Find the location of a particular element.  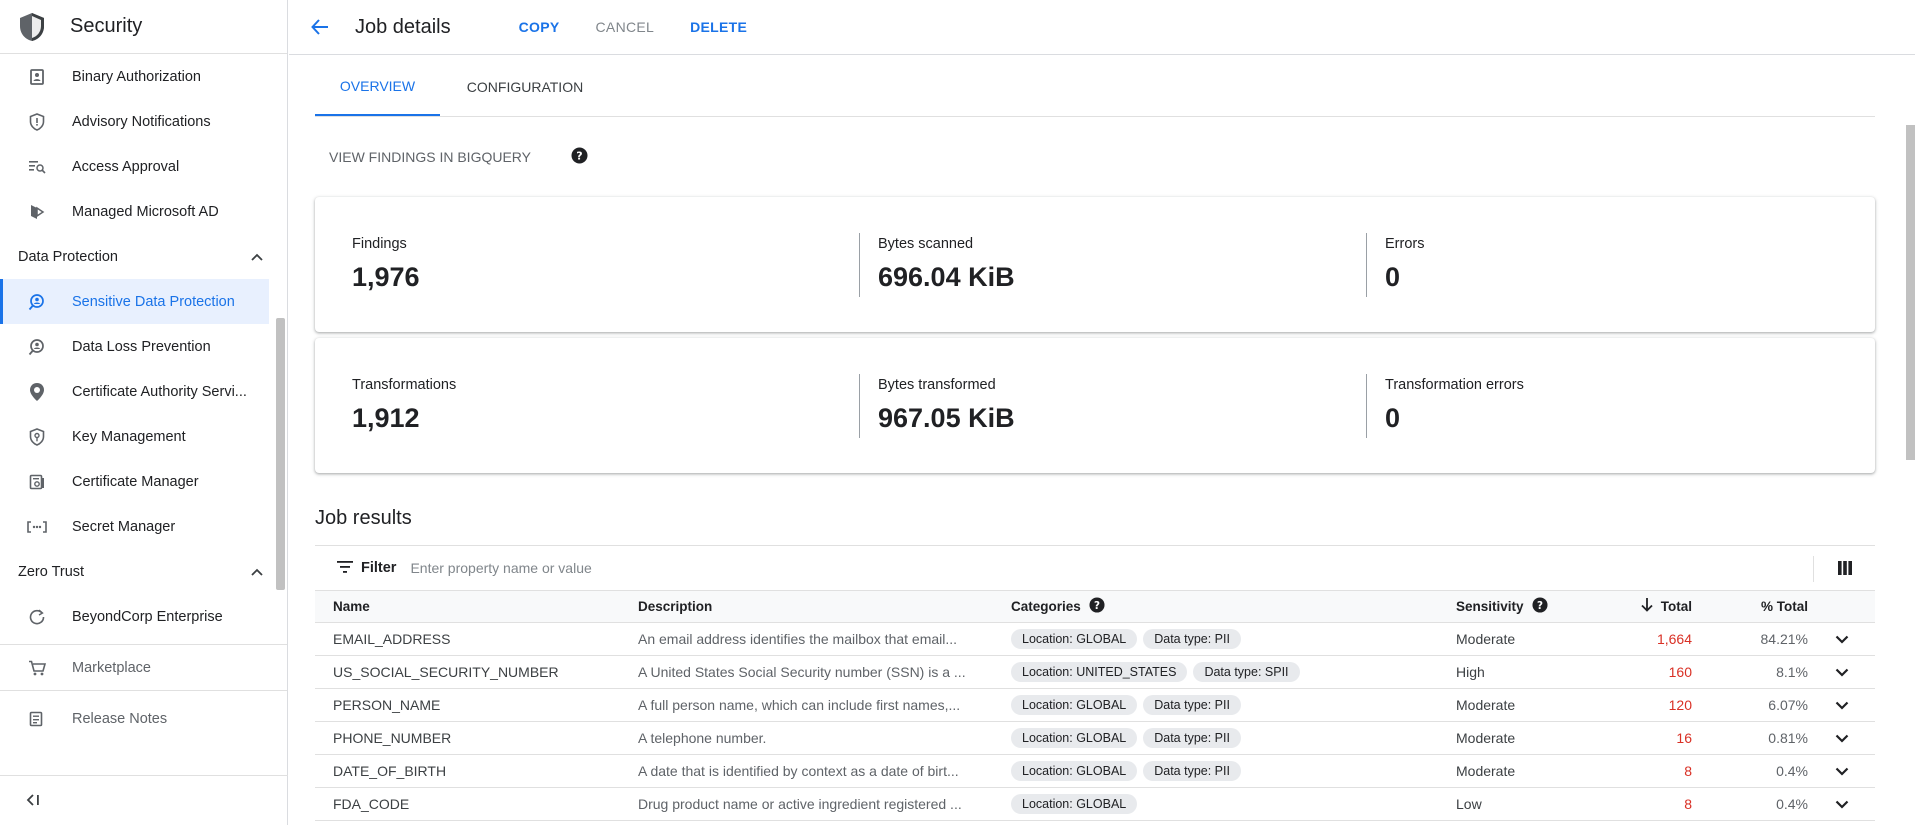

sidebar-item-key-management: Key Management is located at coordinates (143, 436).